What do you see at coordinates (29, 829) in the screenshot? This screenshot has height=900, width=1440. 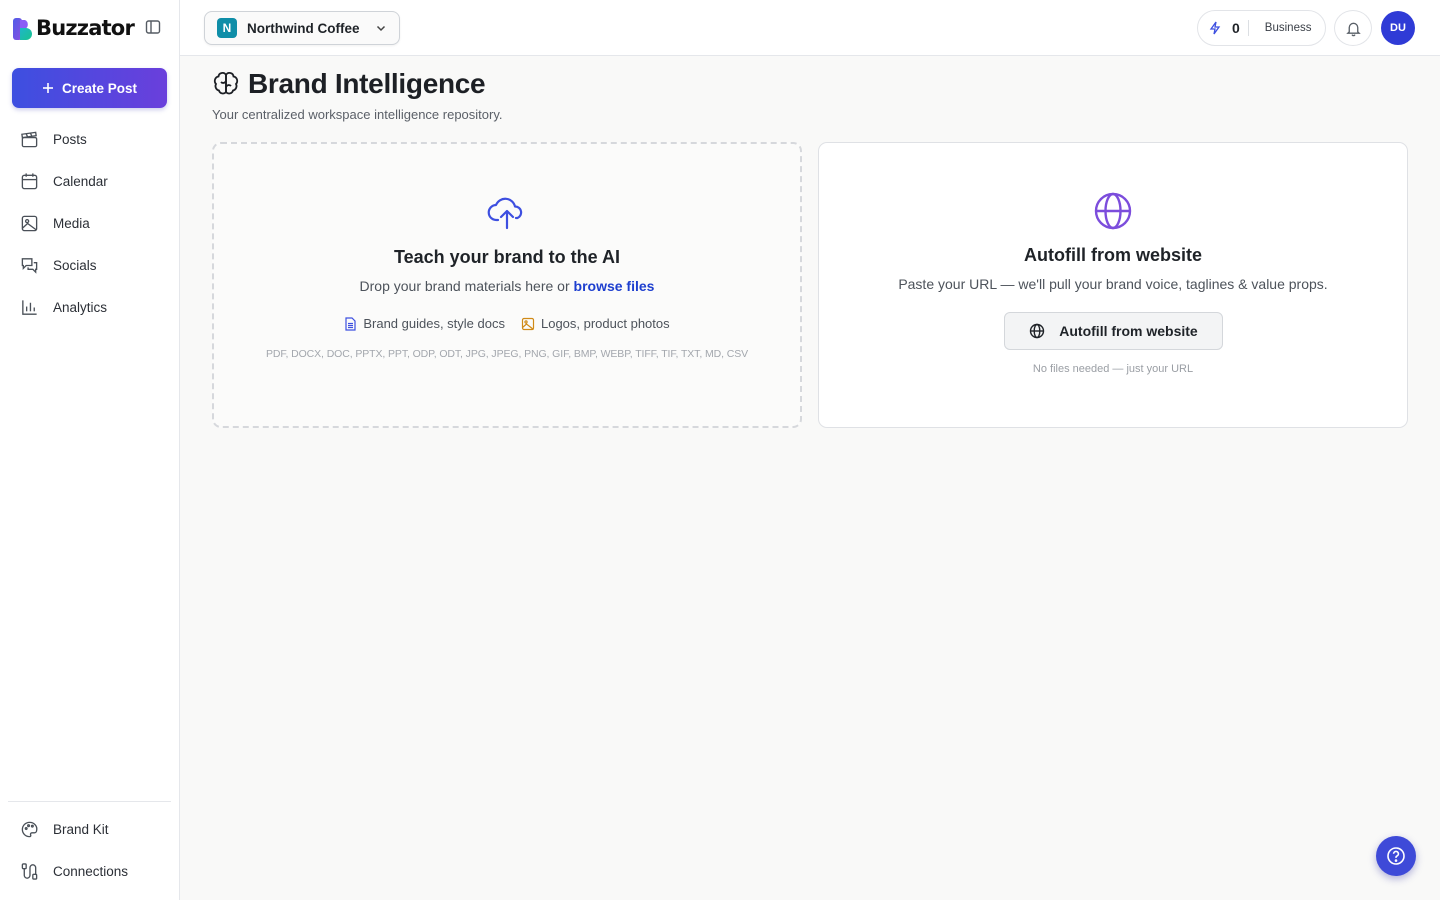 I see `palette-icon` at bounding box center [29, 829].